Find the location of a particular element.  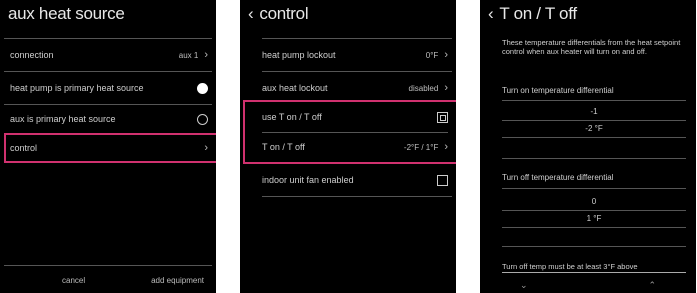

lockout-value: 0°F is located at coordinates (432, 55).